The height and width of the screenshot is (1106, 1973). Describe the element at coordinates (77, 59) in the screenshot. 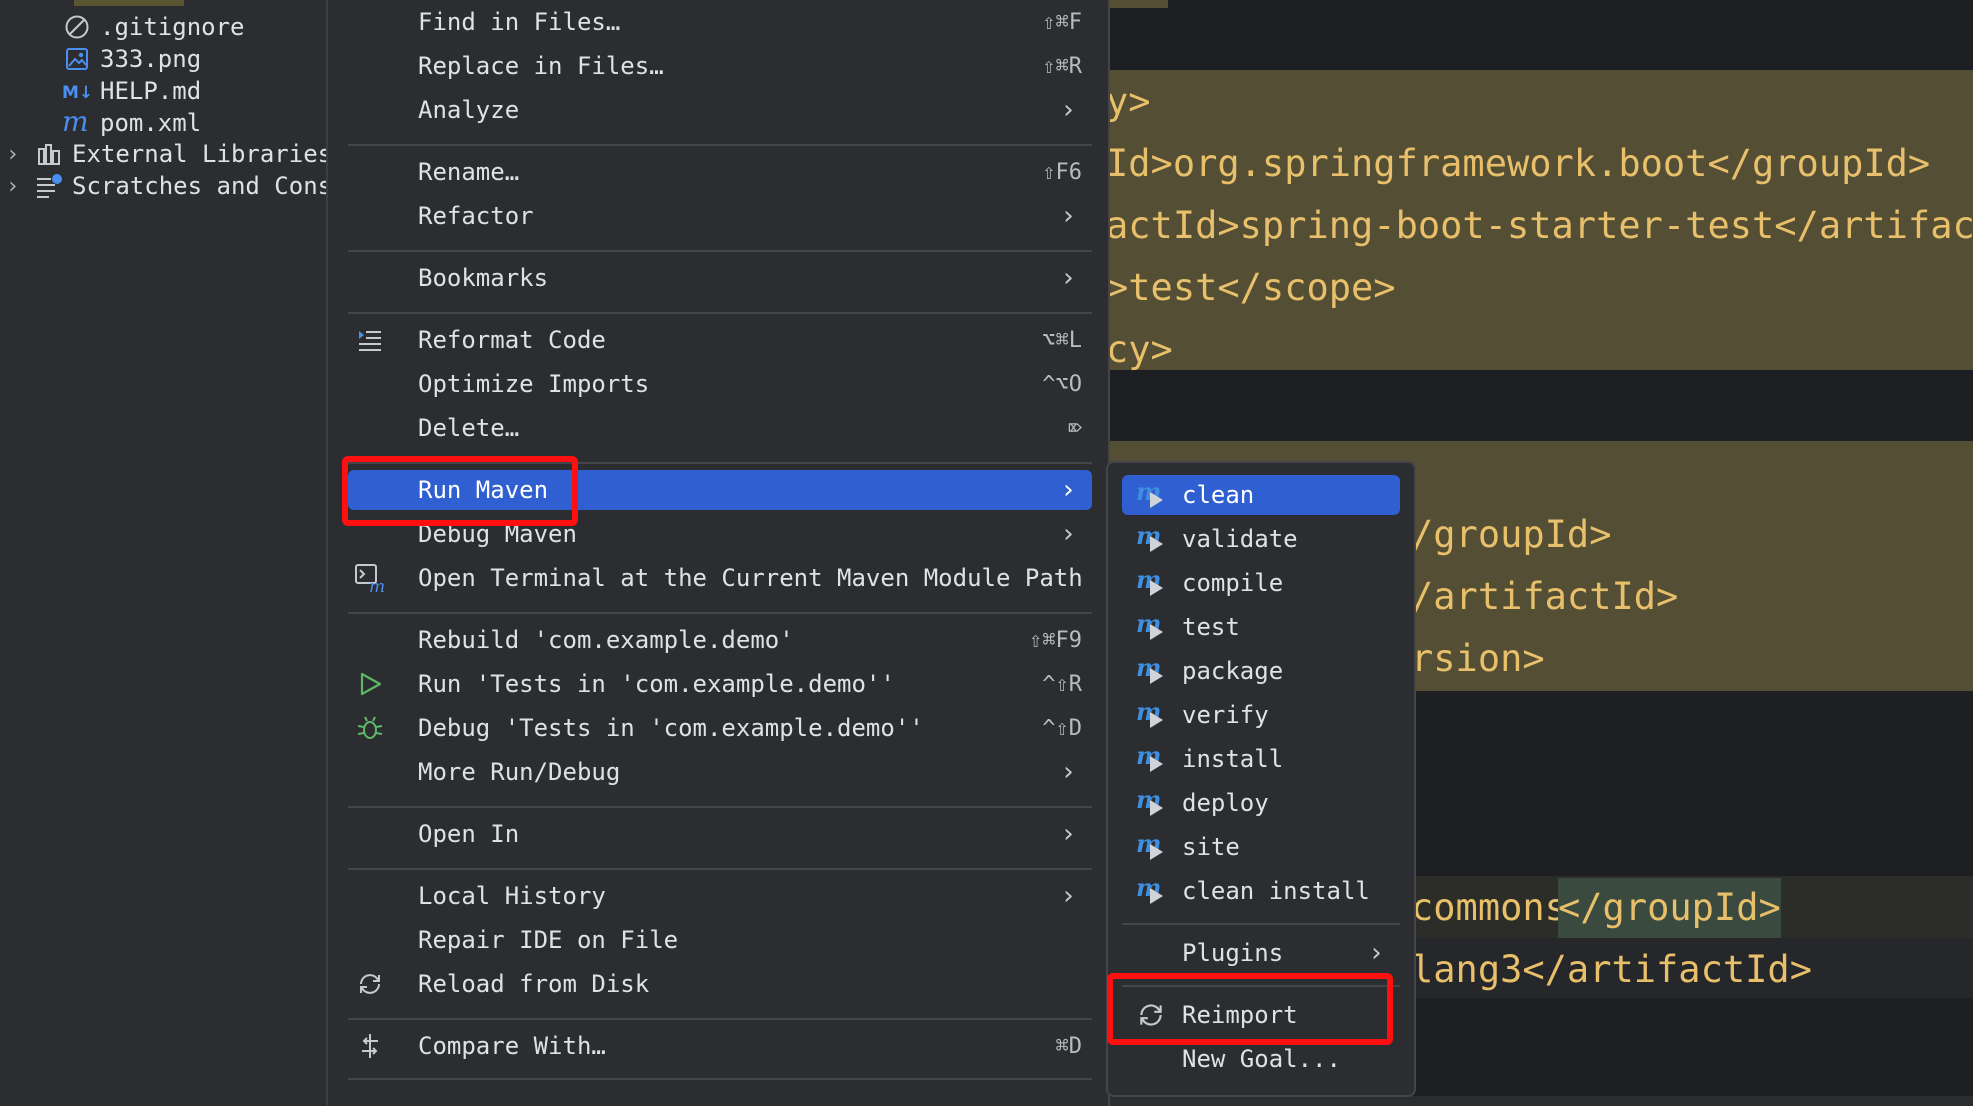

I see `image-icon` at that location.